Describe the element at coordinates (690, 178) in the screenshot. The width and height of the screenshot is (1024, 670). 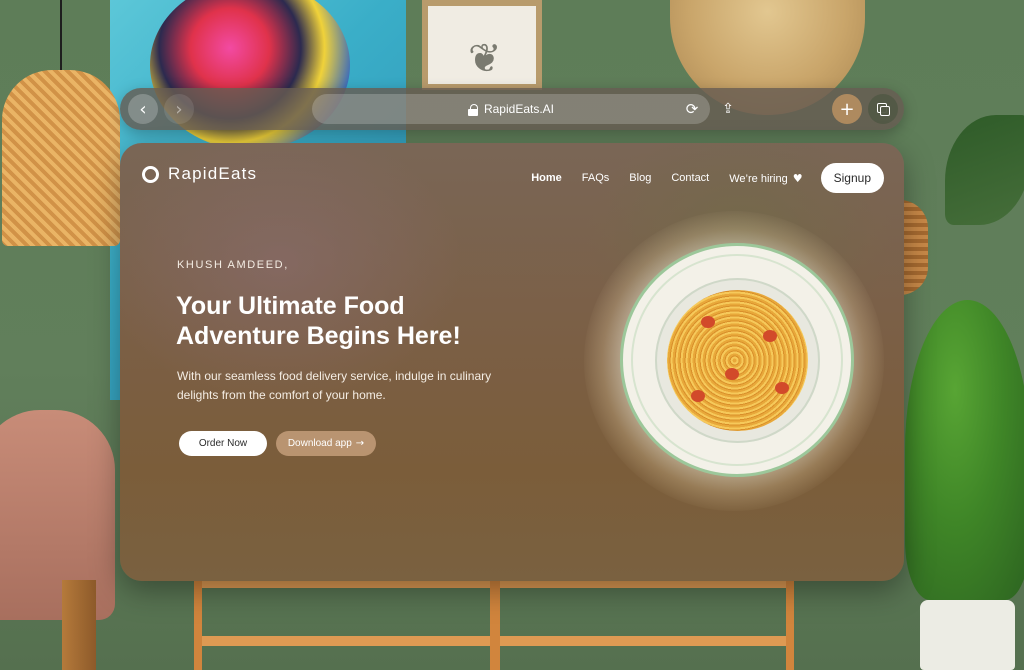
I see `nav-contact: Contact` at that location.